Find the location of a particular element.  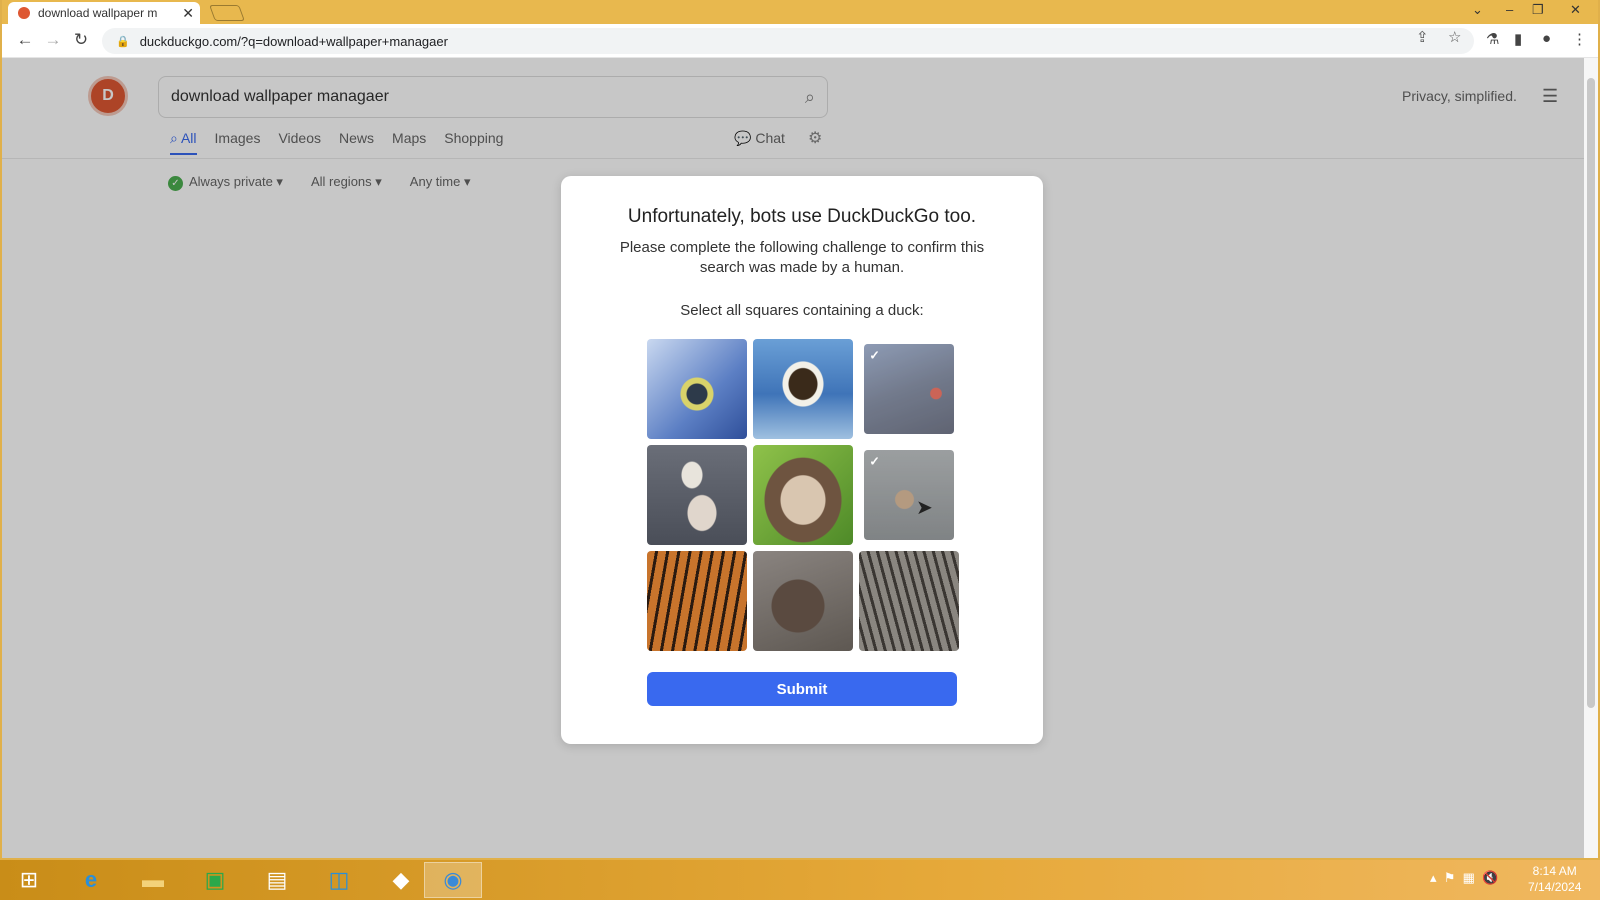

internet-explorer-icon: e is located at coordinates (91, 879).